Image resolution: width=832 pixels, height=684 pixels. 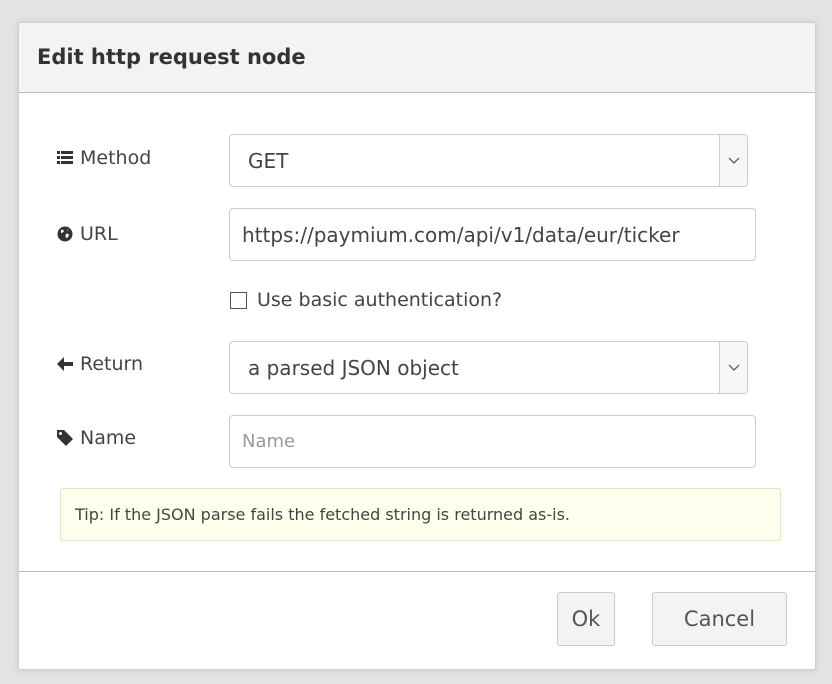 I want to click on globe-icon, so click(x=65, y=234).